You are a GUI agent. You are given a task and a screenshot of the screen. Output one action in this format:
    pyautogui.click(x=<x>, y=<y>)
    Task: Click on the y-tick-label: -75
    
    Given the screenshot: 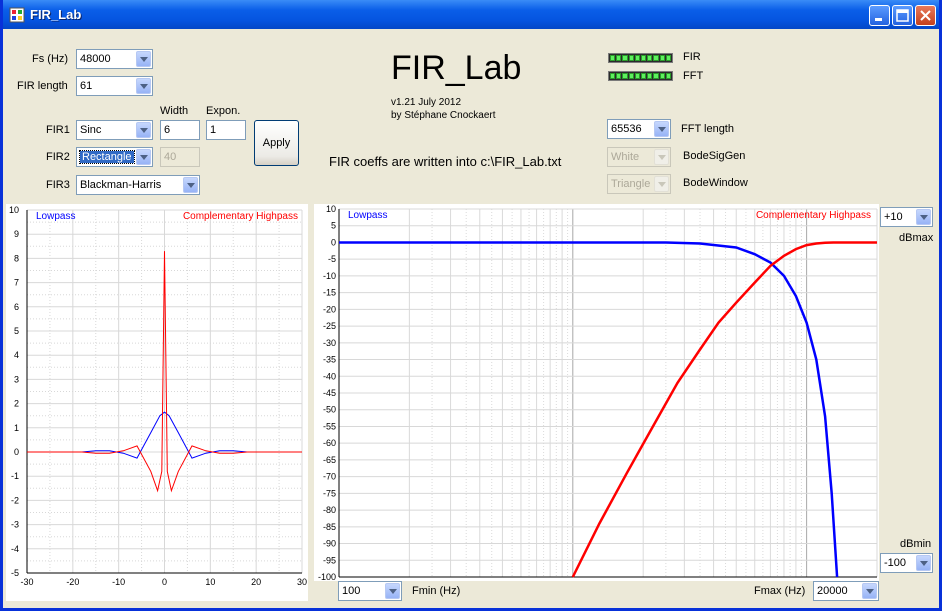 What is the action you would take?
    pyautogui.click(x=329, y=493)
    